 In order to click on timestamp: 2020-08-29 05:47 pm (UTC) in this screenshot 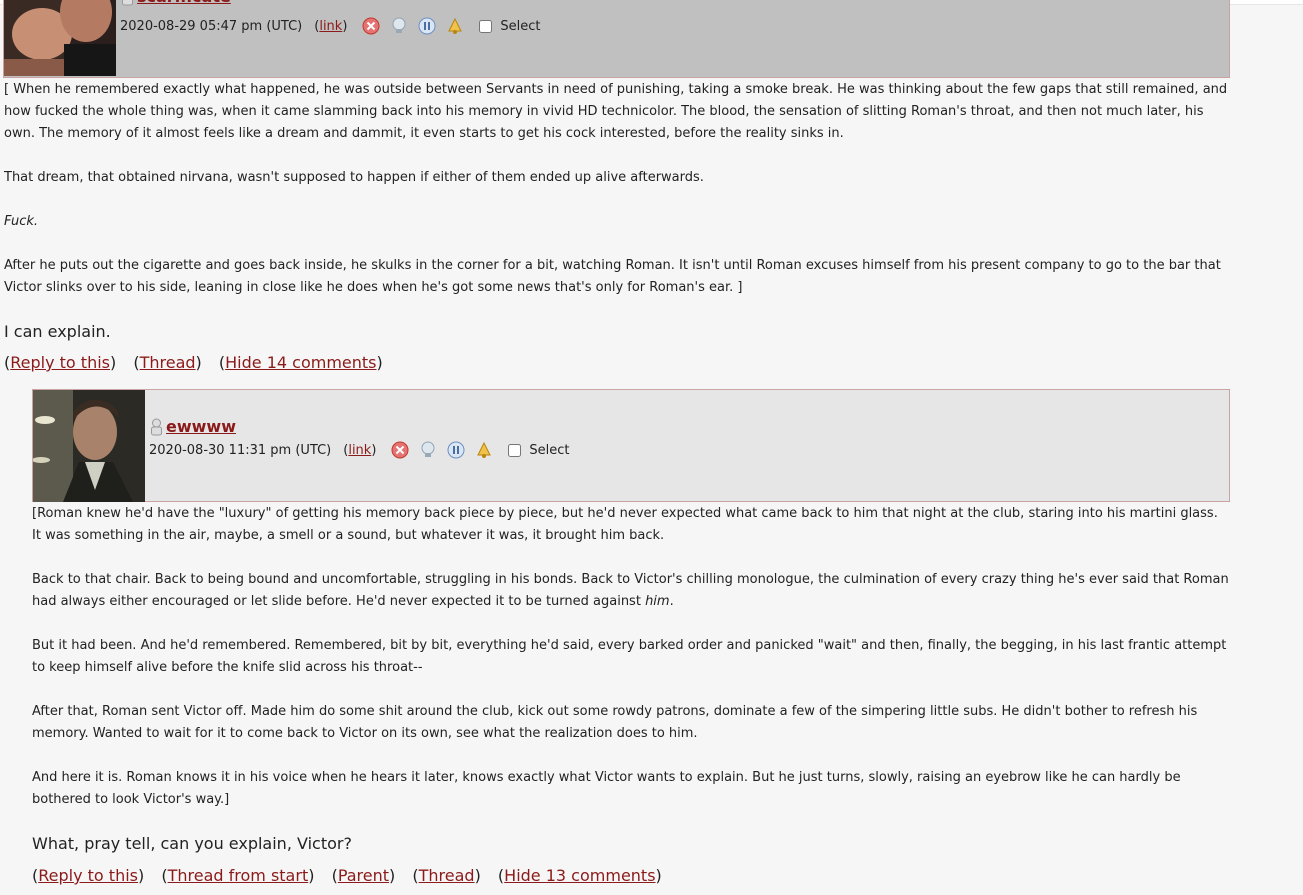, I will do `click(211, 26)`.